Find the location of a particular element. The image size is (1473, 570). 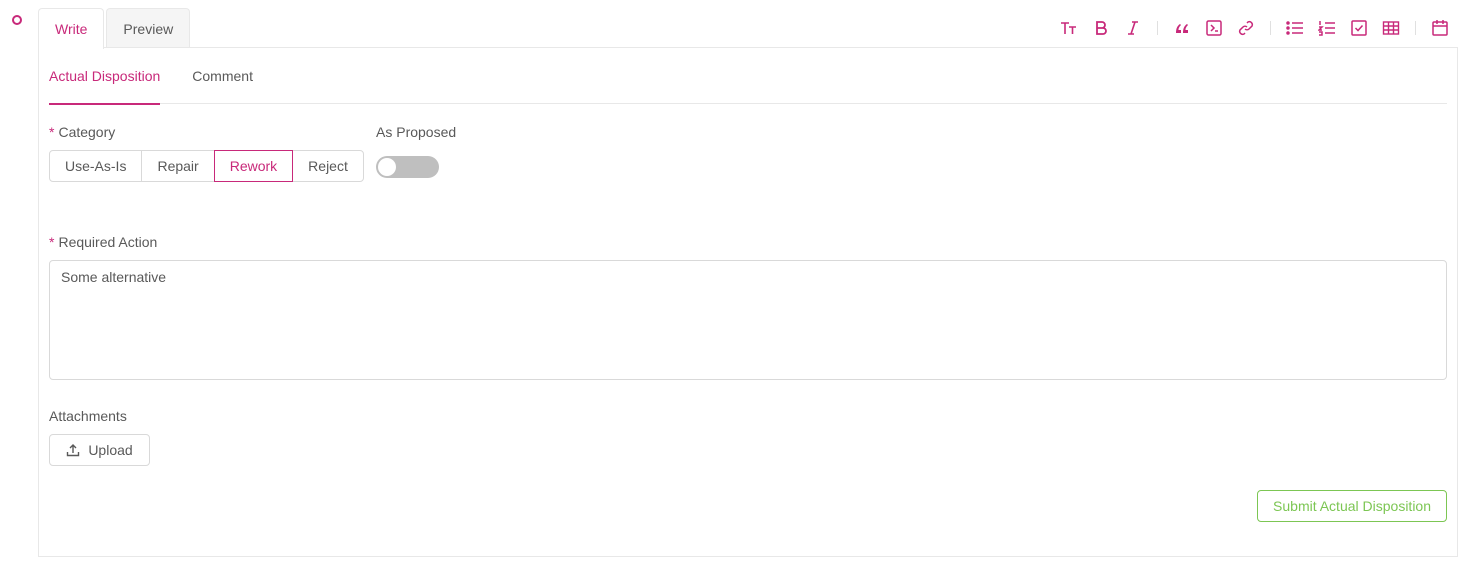

category-option-repair: Repair is located at coordinates (178, 166).